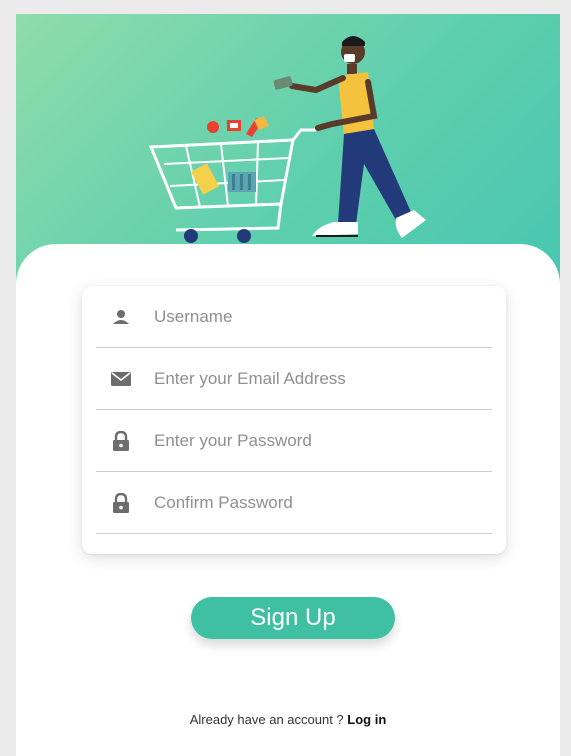 This screenshot has width=571, height=756. I want to click on login-prompt-row: Already have an account ? Log in, so click(288, 719).